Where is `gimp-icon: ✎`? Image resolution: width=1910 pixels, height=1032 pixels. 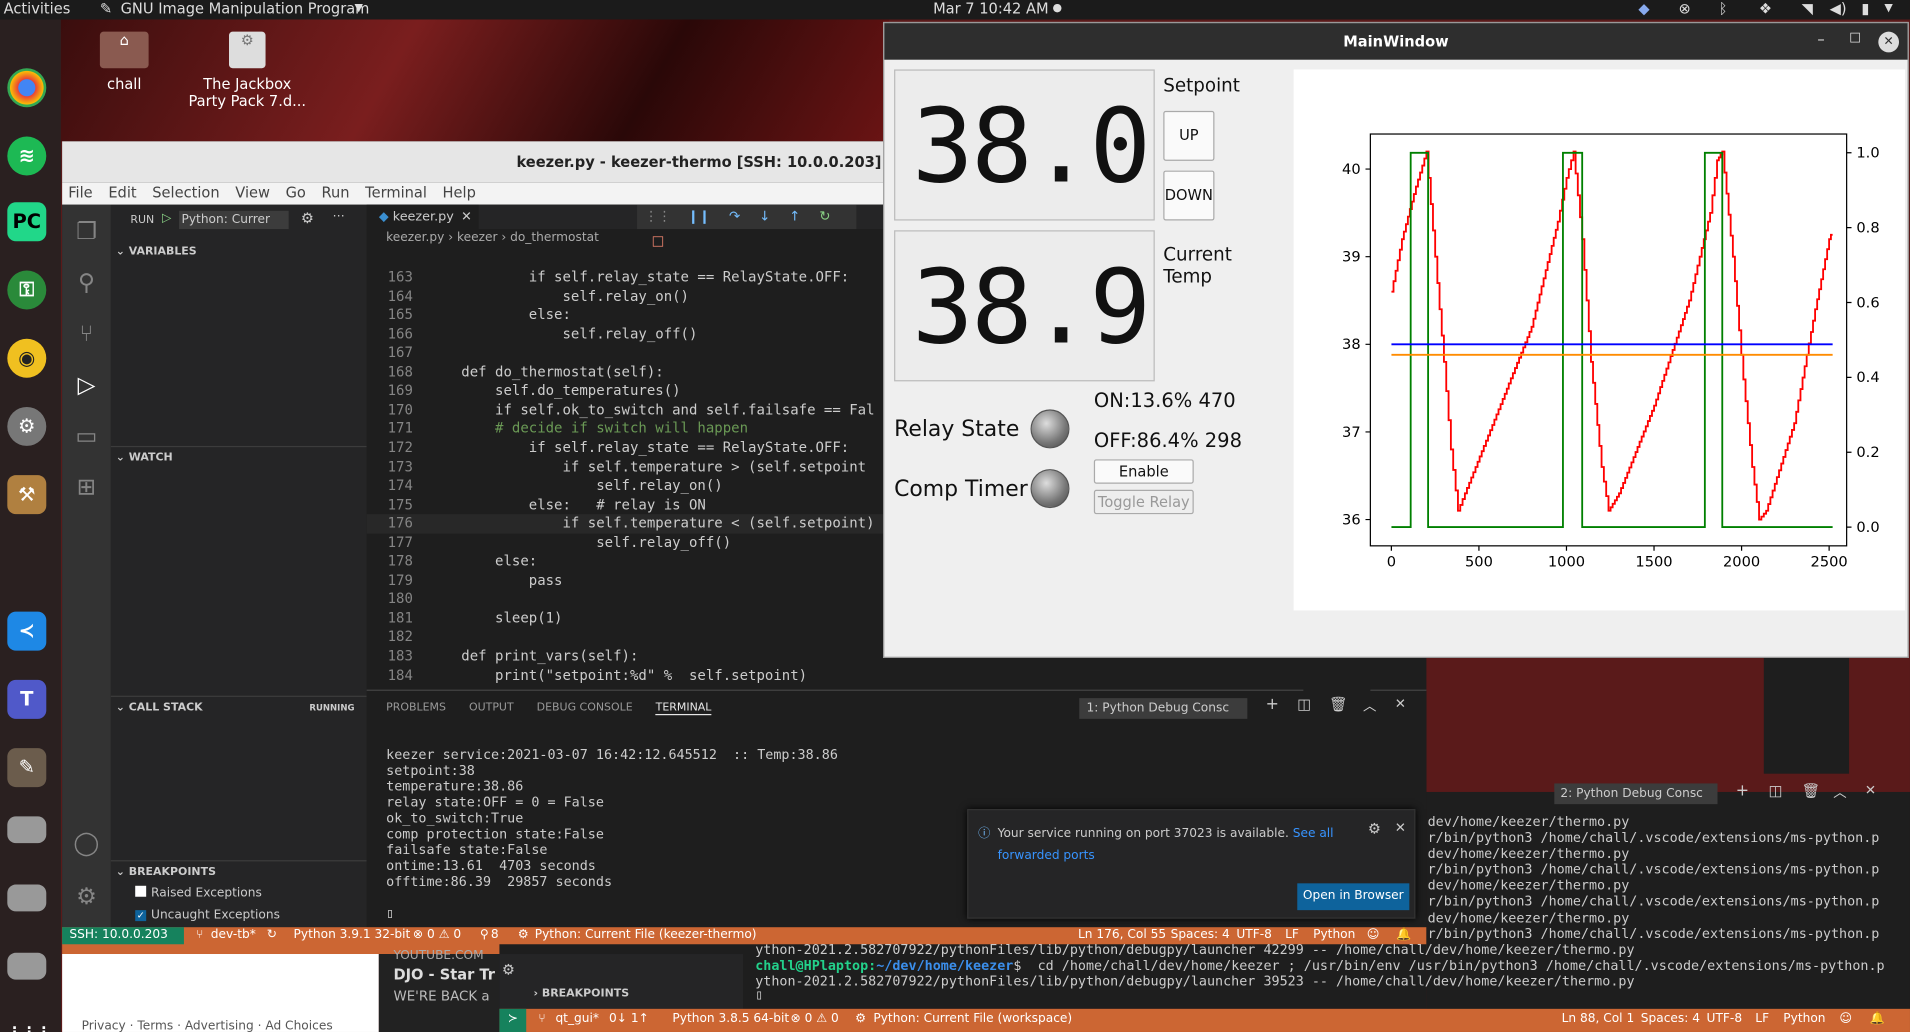
gimp-icon: ✎ is located at coordinates (27, 768).